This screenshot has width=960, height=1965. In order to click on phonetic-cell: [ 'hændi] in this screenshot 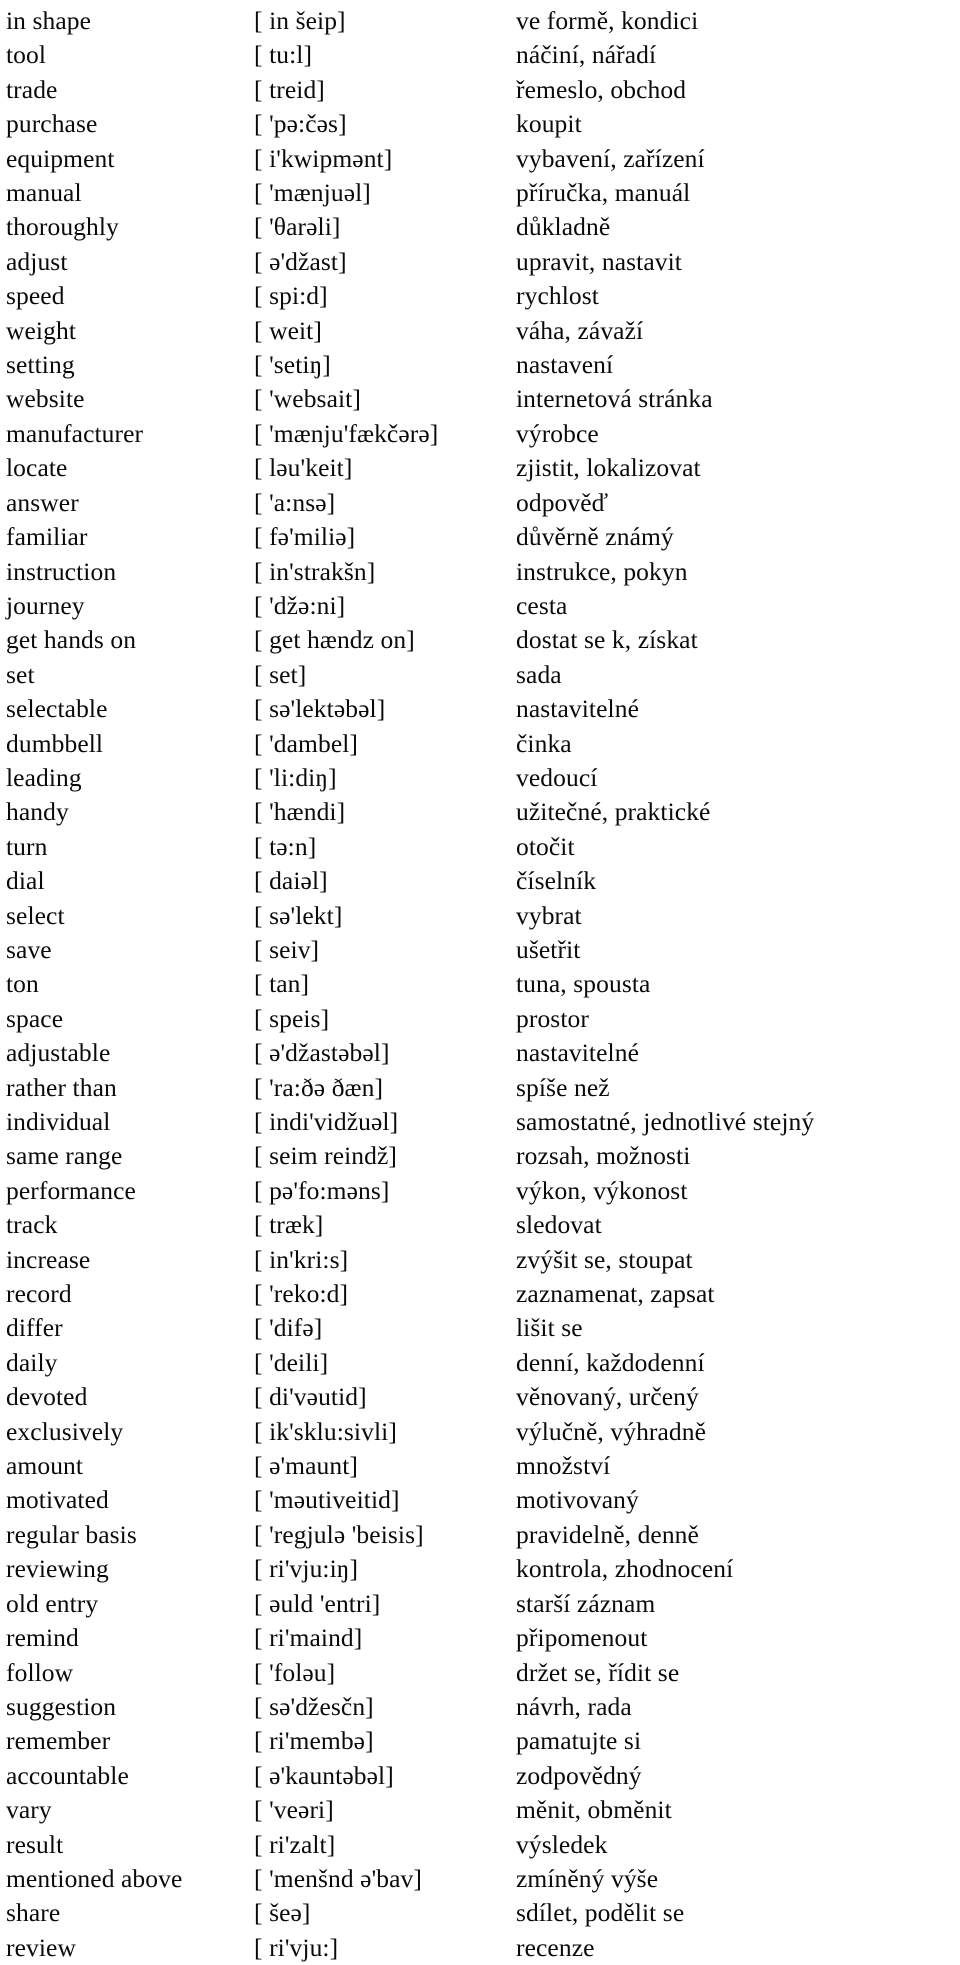, I will do `click(300, 812)`.